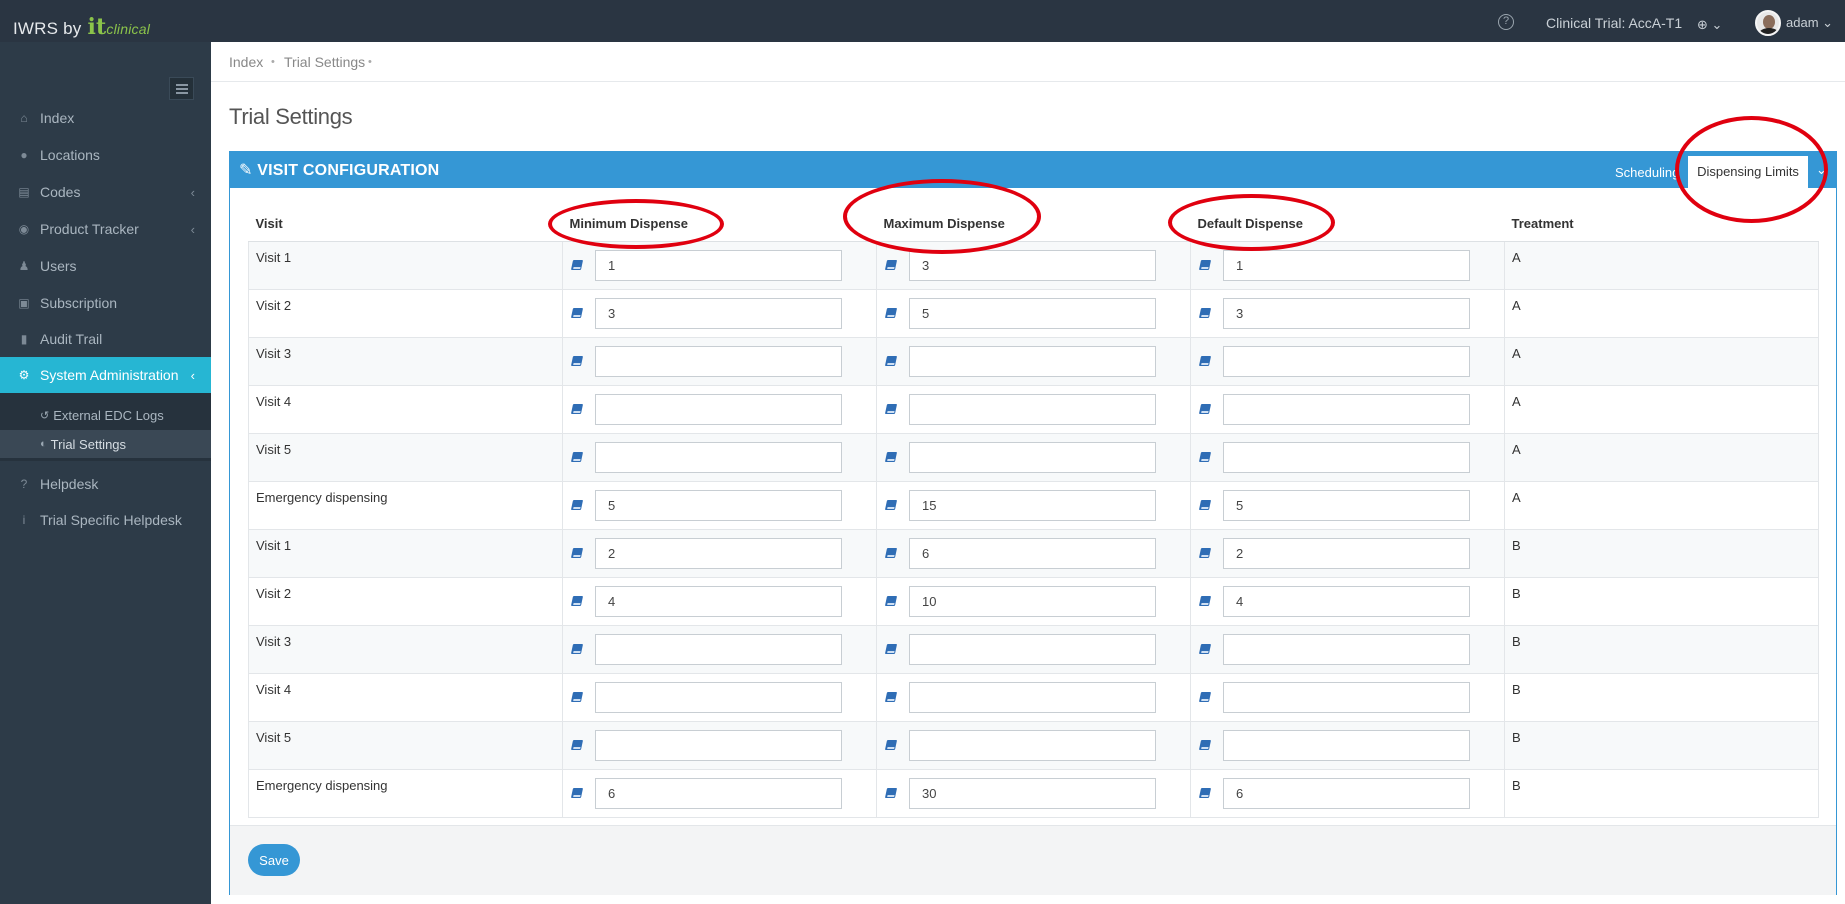  I want to click on table-row: Visit 2 B, so click(1033, 600).